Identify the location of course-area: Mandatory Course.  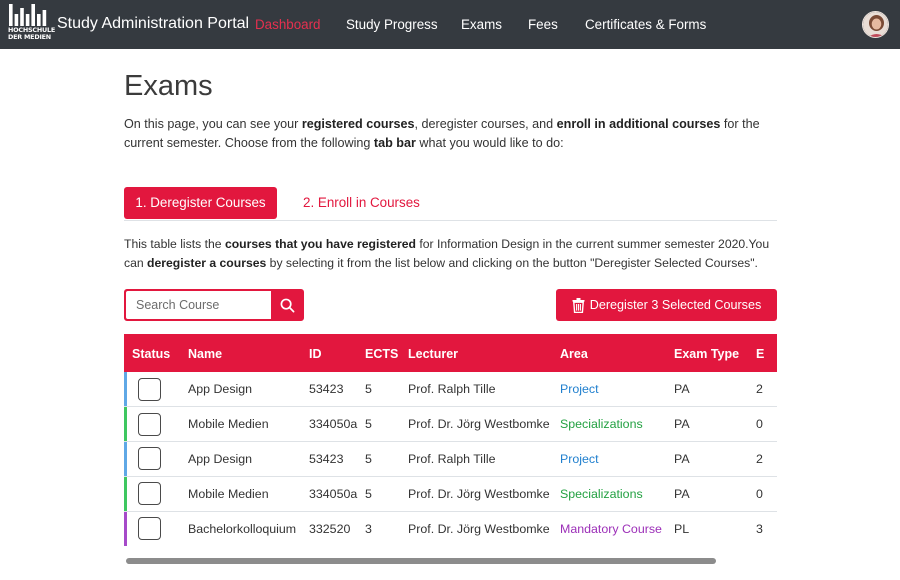
(617, 528).